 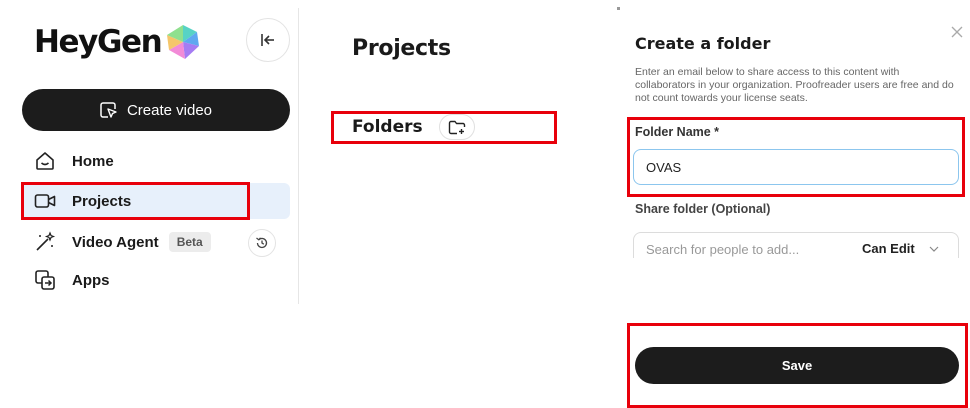 What do you see at coordinates (45, 280) in the screenshot?
I see `apps-icon` at bounding box center [45, 280].